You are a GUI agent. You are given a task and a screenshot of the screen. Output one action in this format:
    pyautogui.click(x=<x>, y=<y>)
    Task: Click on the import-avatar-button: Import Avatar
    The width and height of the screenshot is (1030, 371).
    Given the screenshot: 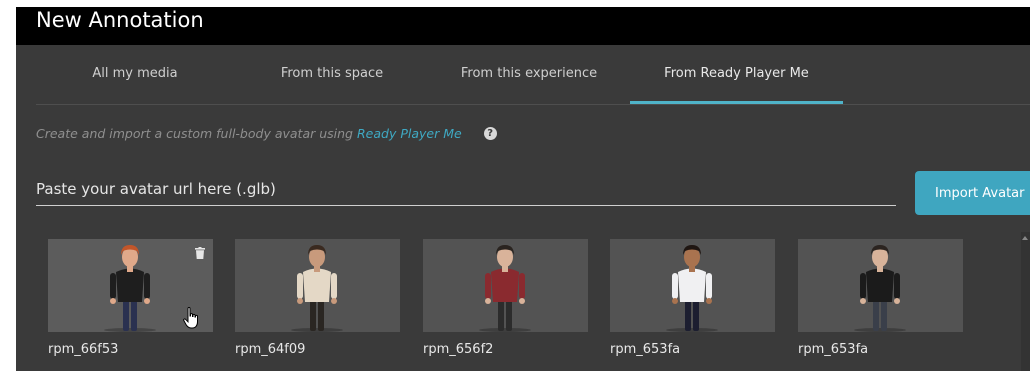 What is the action you would take?
    pyautogui.click(x=972, y=193)
    